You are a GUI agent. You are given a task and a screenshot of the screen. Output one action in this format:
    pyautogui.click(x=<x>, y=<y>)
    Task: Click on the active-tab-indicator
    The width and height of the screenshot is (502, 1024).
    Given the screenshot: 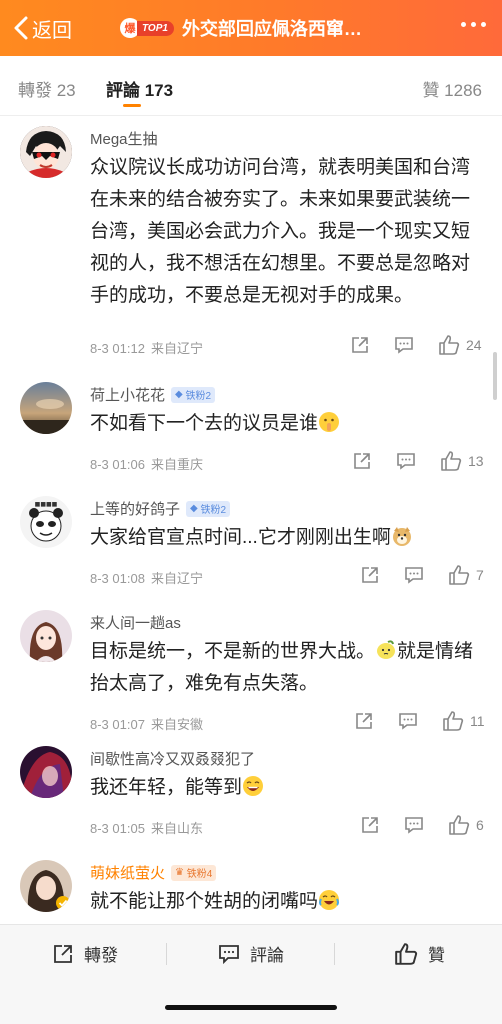 What is the action you would take?
    pyautogui.click(x=132, y=105)
    